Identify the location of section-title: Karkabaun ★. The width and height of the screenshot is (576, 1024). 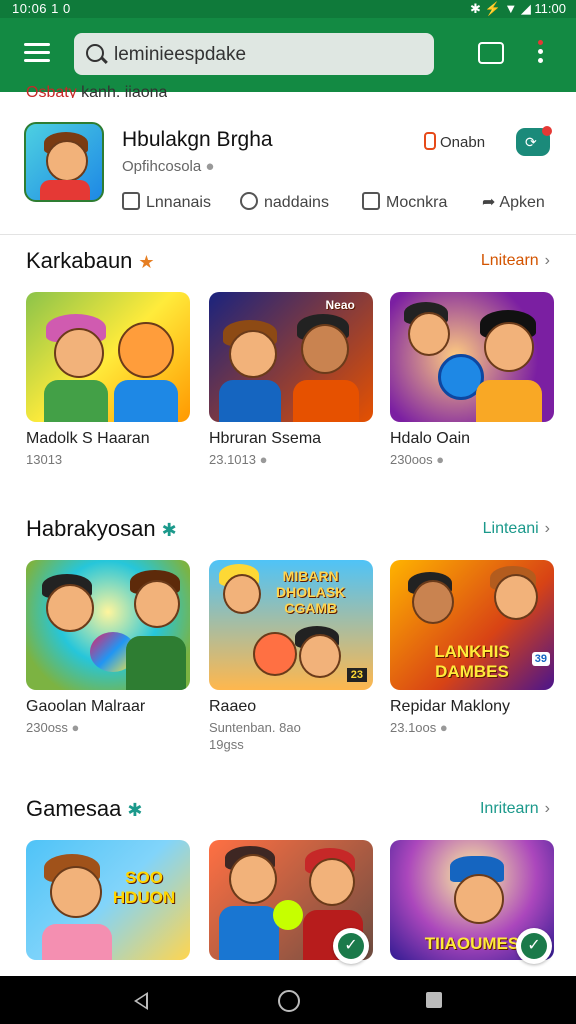
(90, 260).